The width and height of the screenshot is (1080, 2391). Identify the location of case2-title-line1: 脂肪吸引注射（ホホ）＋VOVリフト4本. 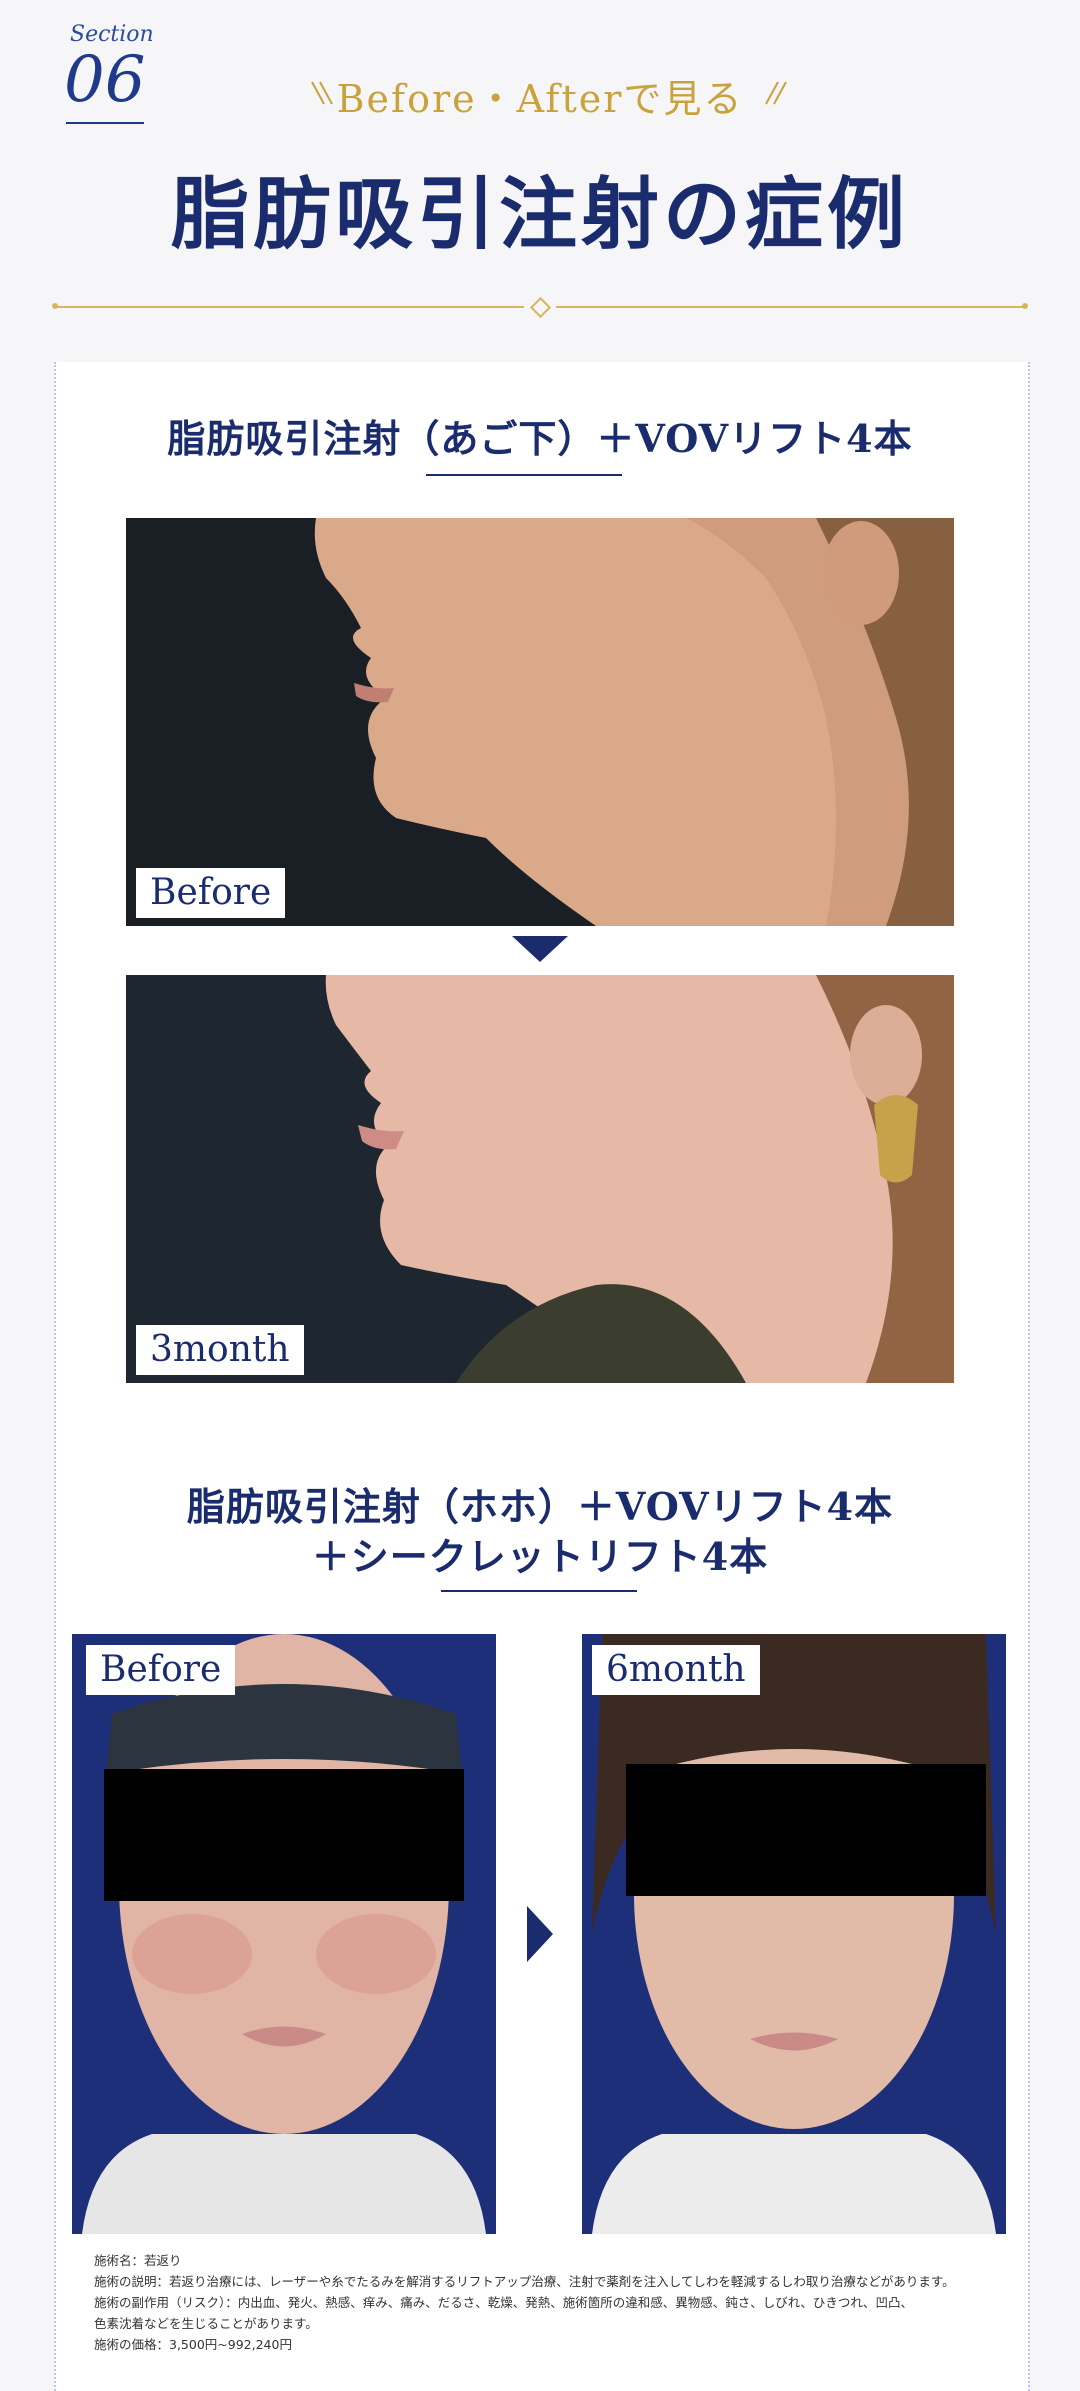
(540, 1506).